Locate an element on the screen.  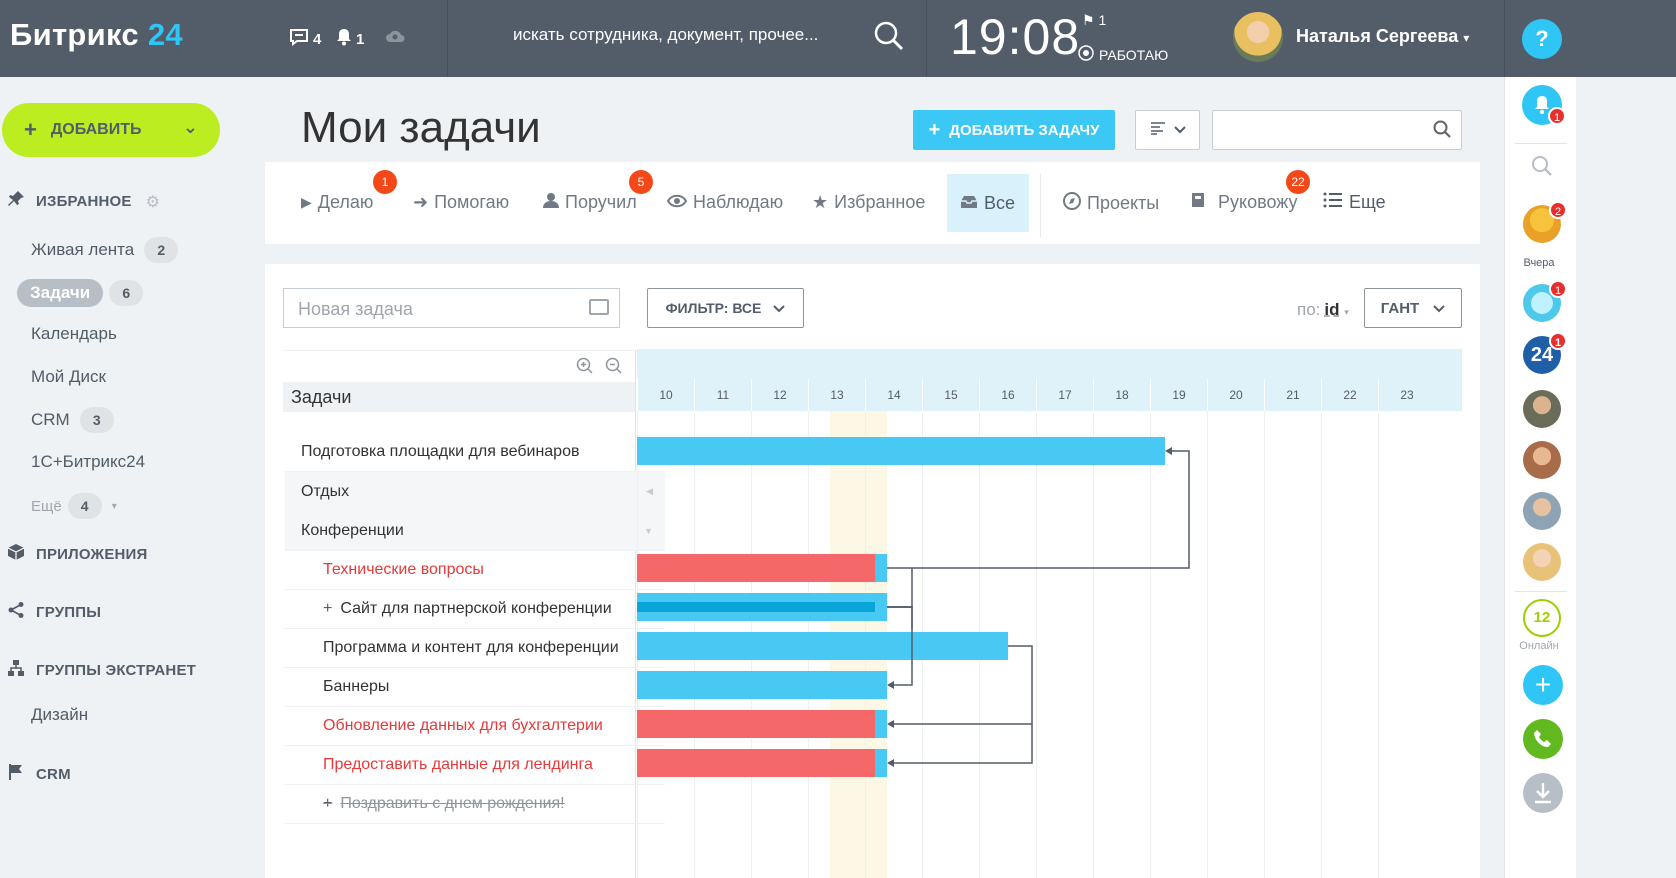
tab-label: Делаю is located at coordinates (345, 202).